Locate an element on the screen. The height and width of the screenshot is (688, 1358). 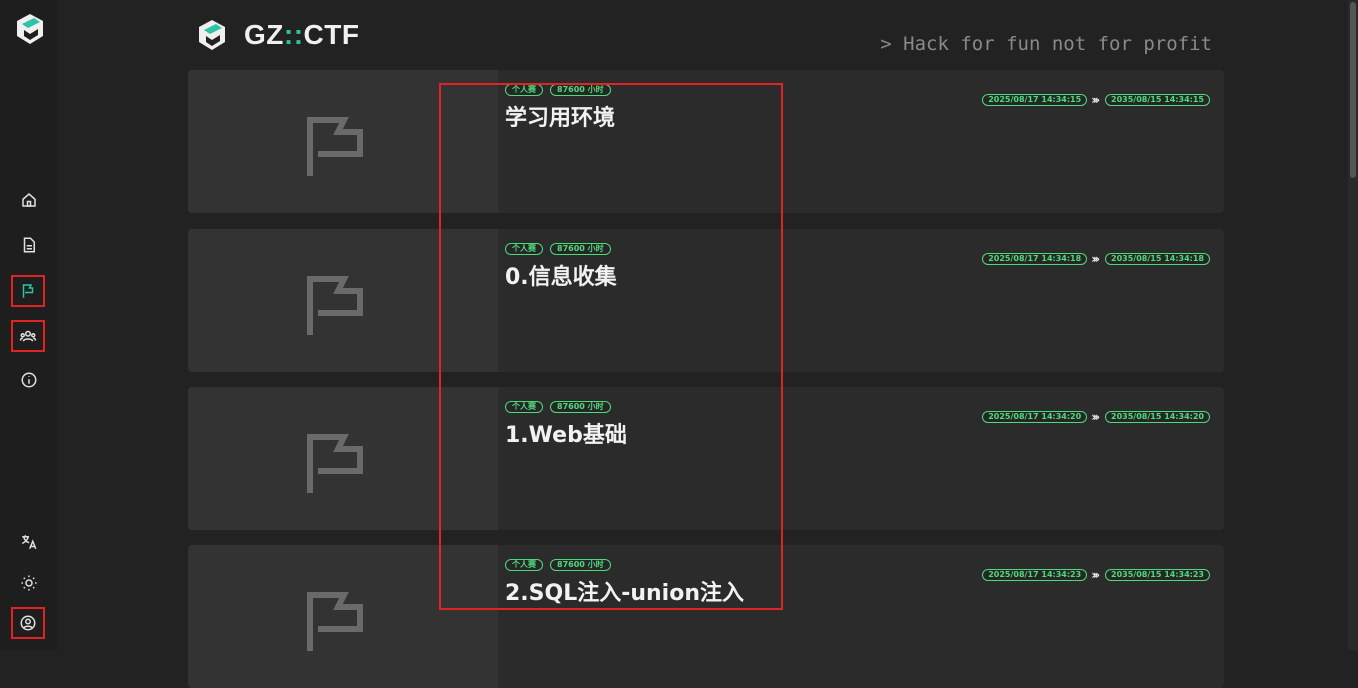
end-time-badge: 2035/08/15 14:34:18 is located at coordinates (1157, 259).